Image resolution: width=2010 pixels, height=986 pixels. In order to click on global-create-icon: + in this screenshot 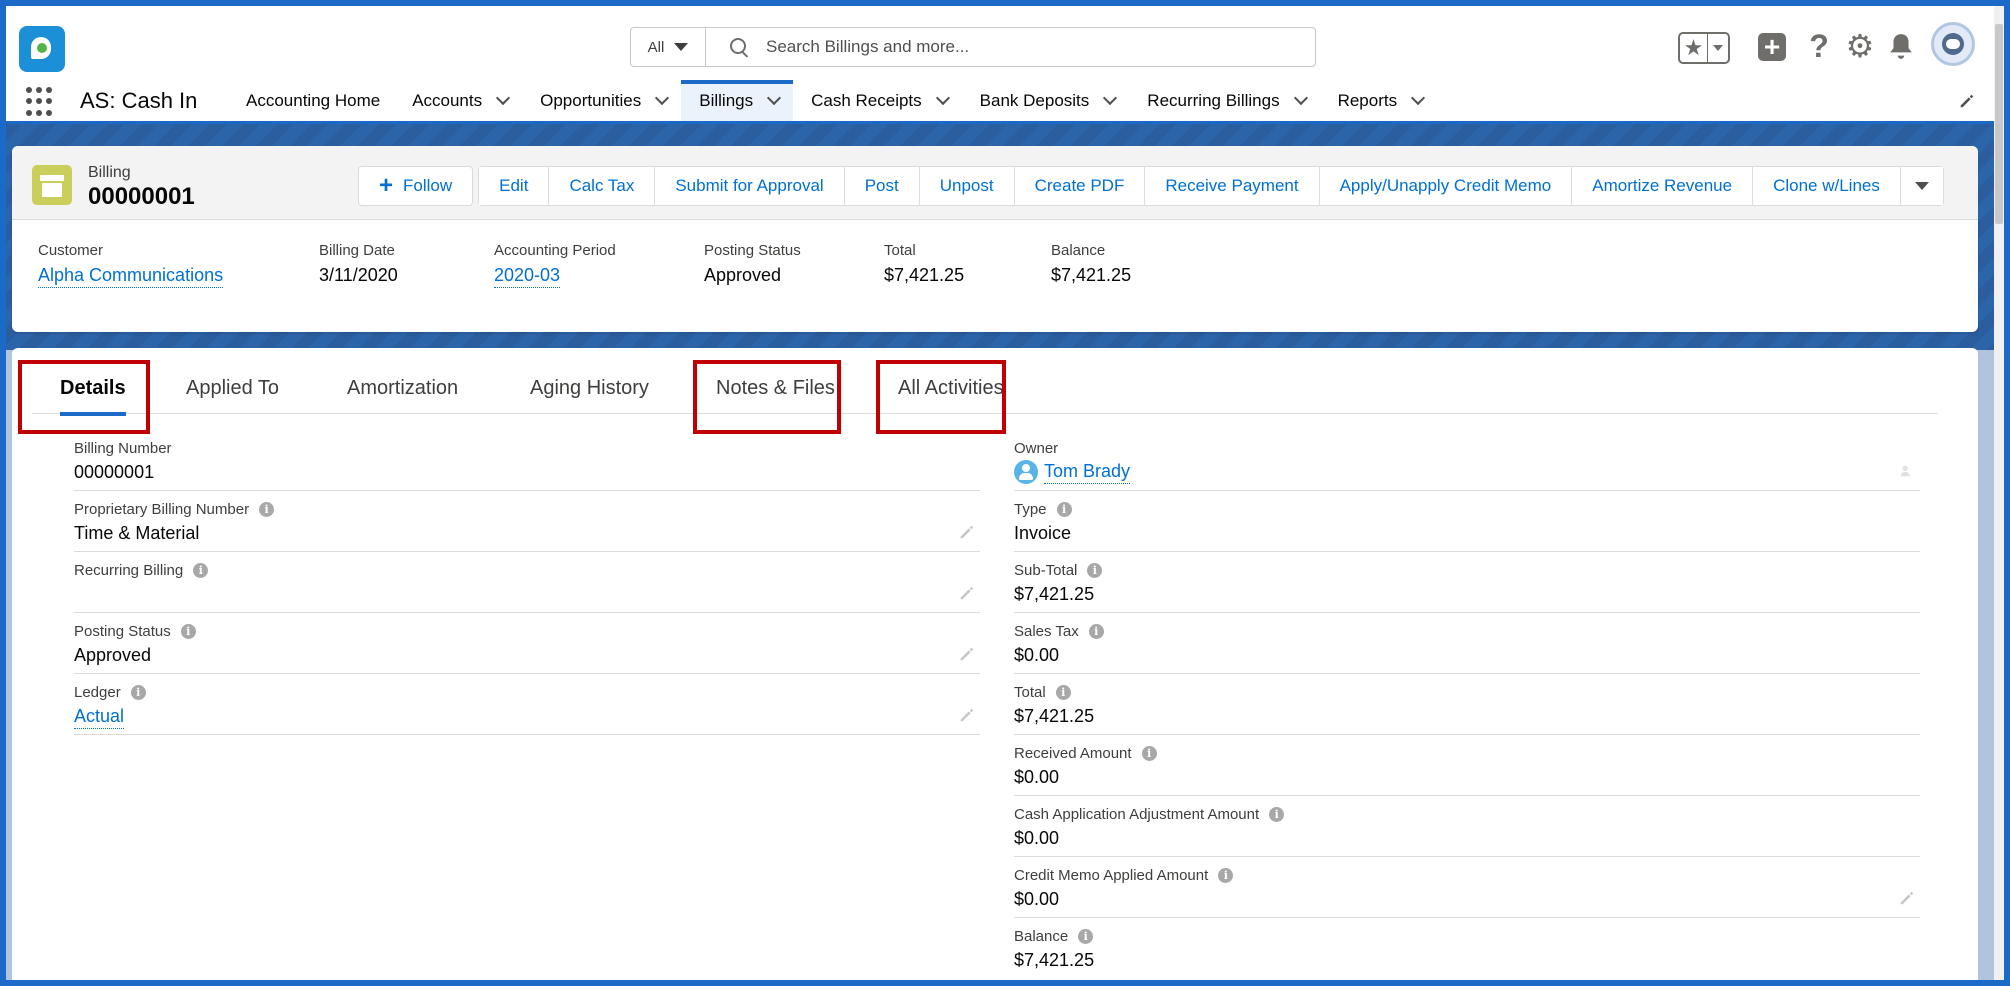, I will do `click(1772, 47)`.